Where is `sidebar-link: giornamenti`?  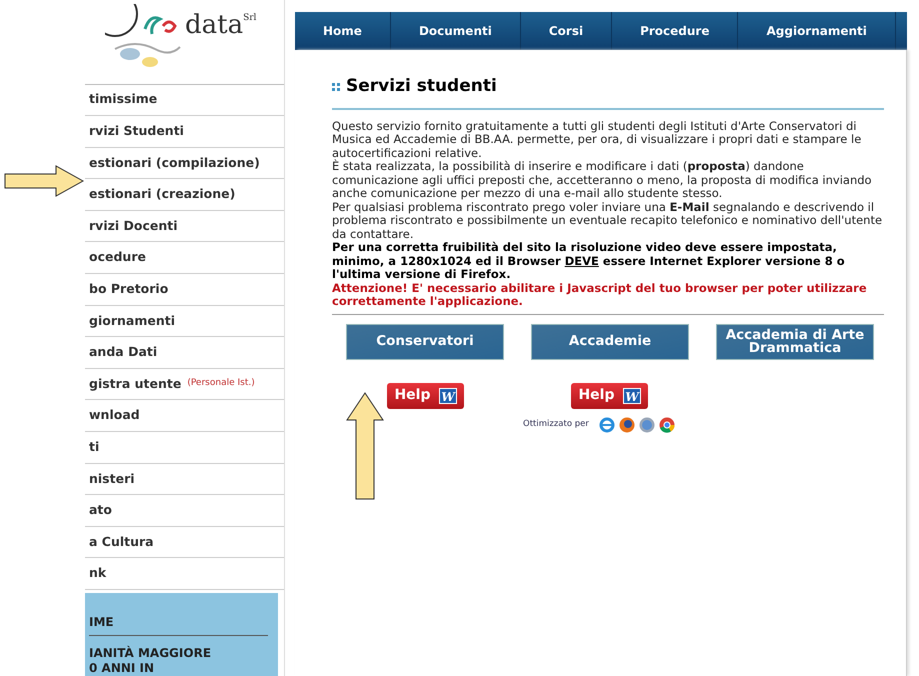 sidebar-link: giornamenti is located at coordinates (132, 321).